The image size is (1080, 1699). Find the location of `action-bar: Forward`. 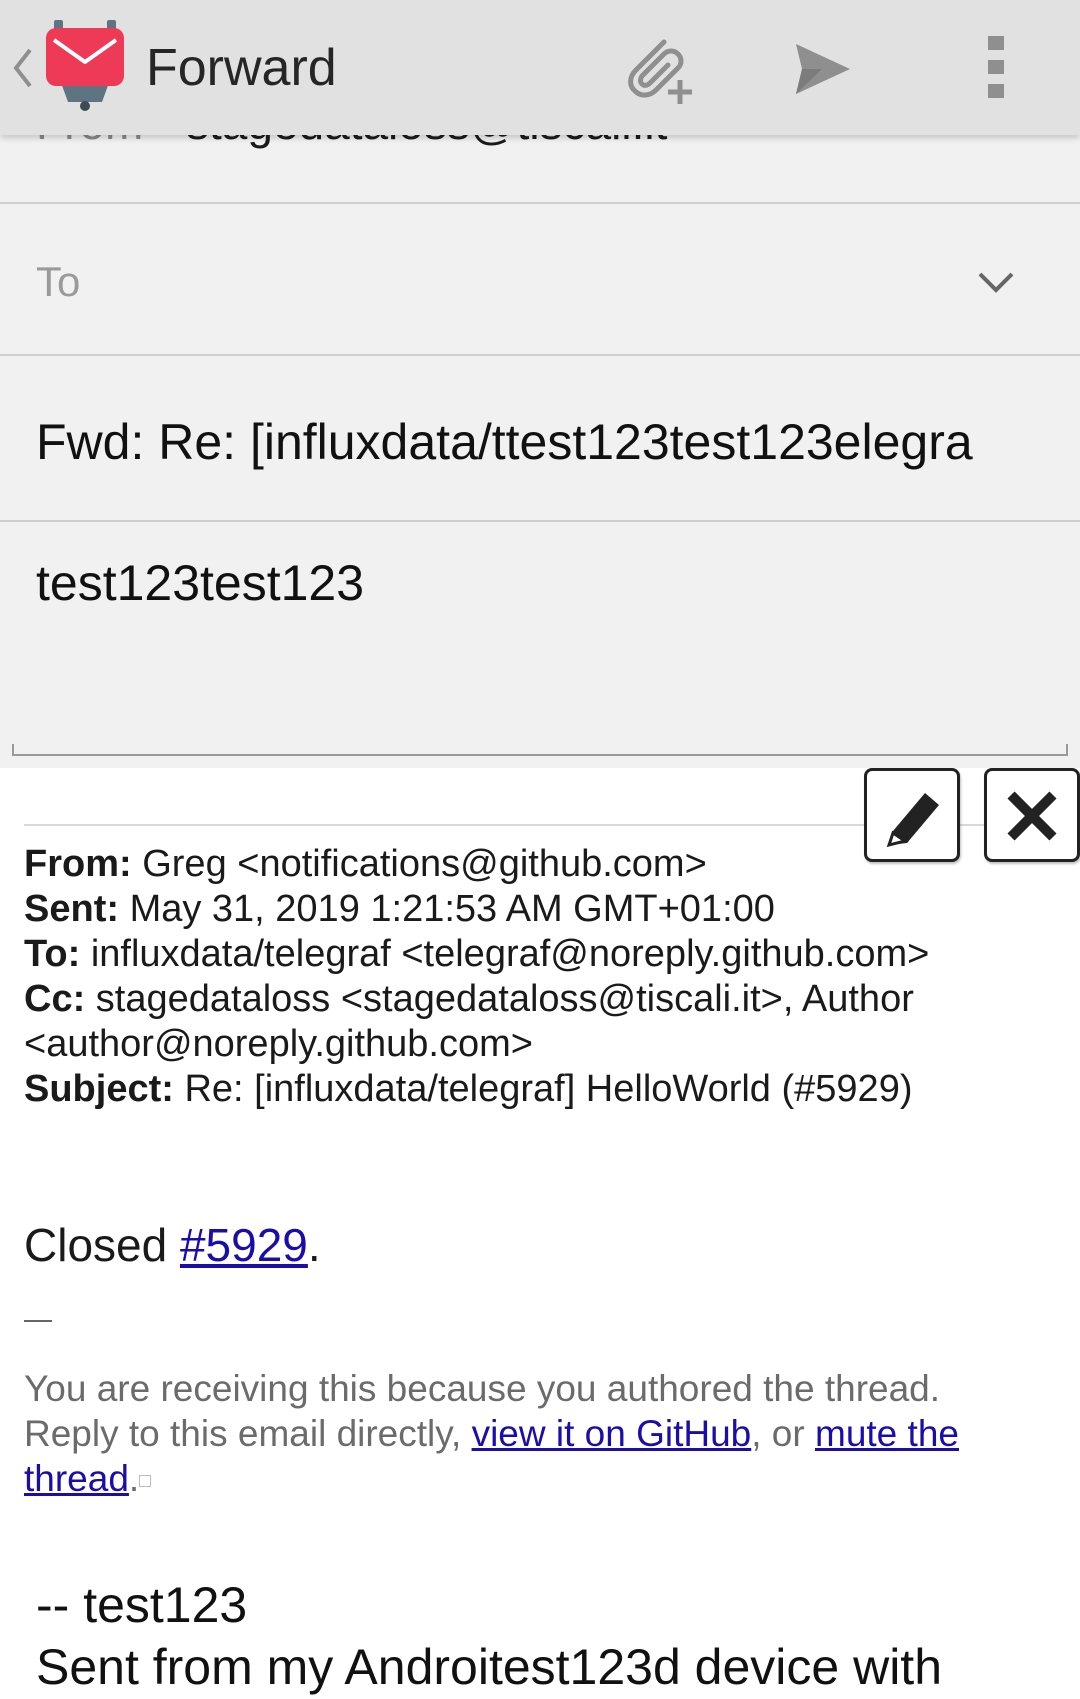

action-bar: Forward is located at coordinates (540, 67).